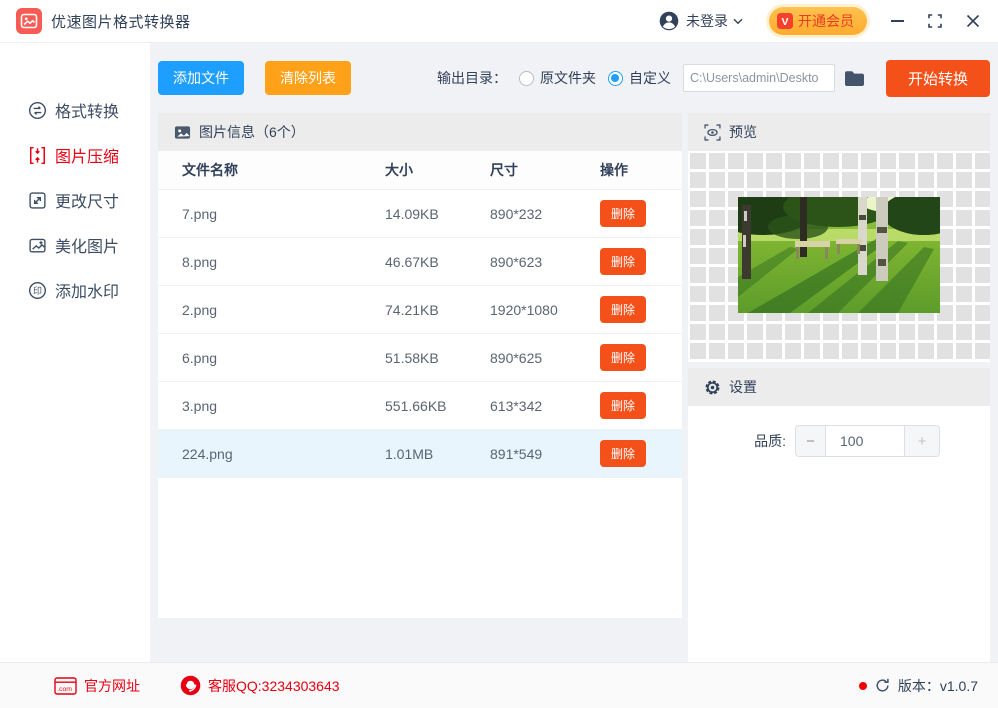  I want to click on vip-badge-icon: V, so click(785, 21).